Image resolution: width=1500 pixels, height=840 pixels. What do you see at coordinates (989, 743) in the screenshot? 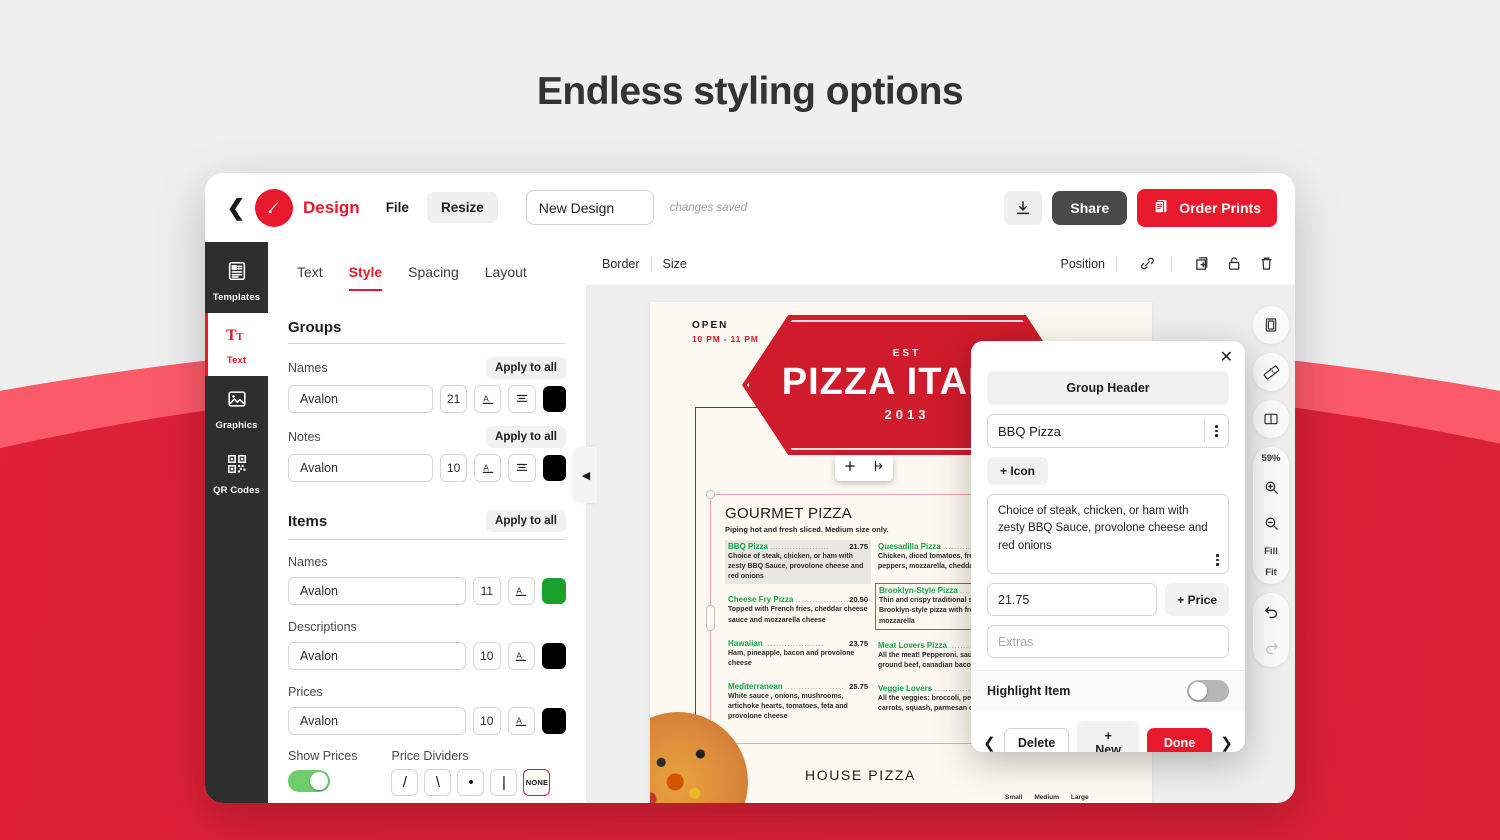
I see `prev-item-chevron-left-icon: ❮` at bounding box center [989, 743].